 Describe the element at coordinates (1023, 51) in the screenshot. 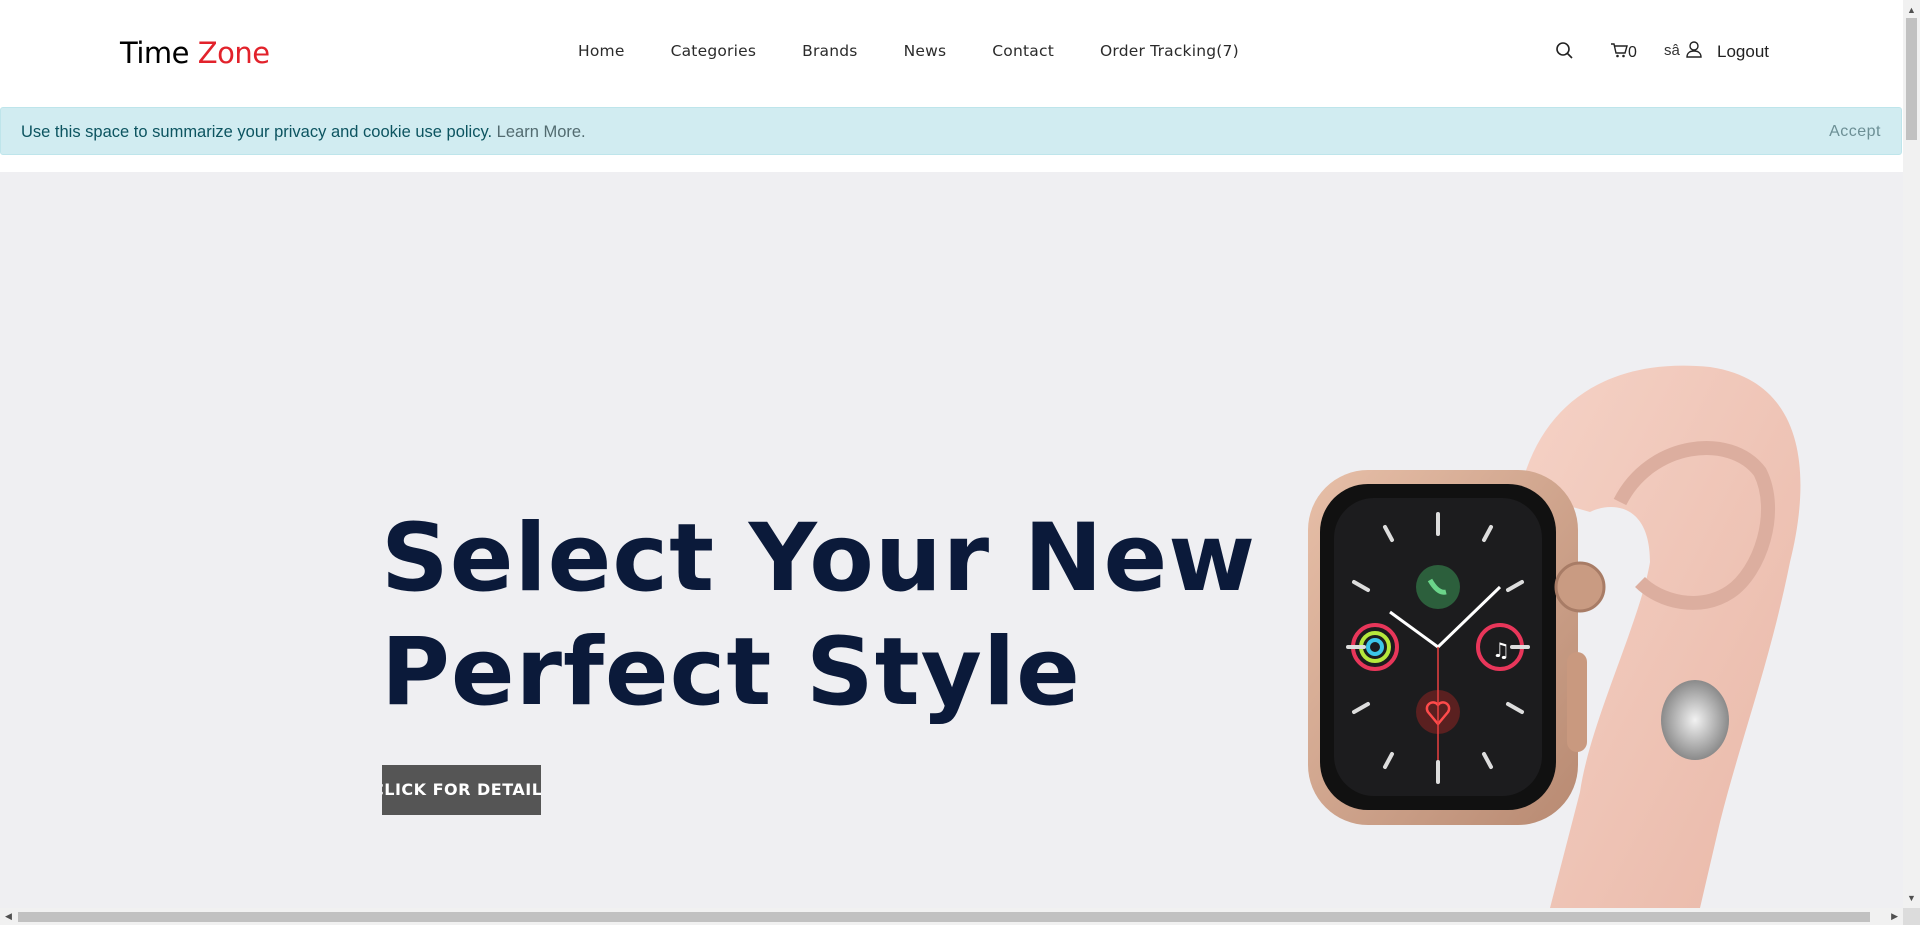

I see `nav-contact: Contact` at that location.